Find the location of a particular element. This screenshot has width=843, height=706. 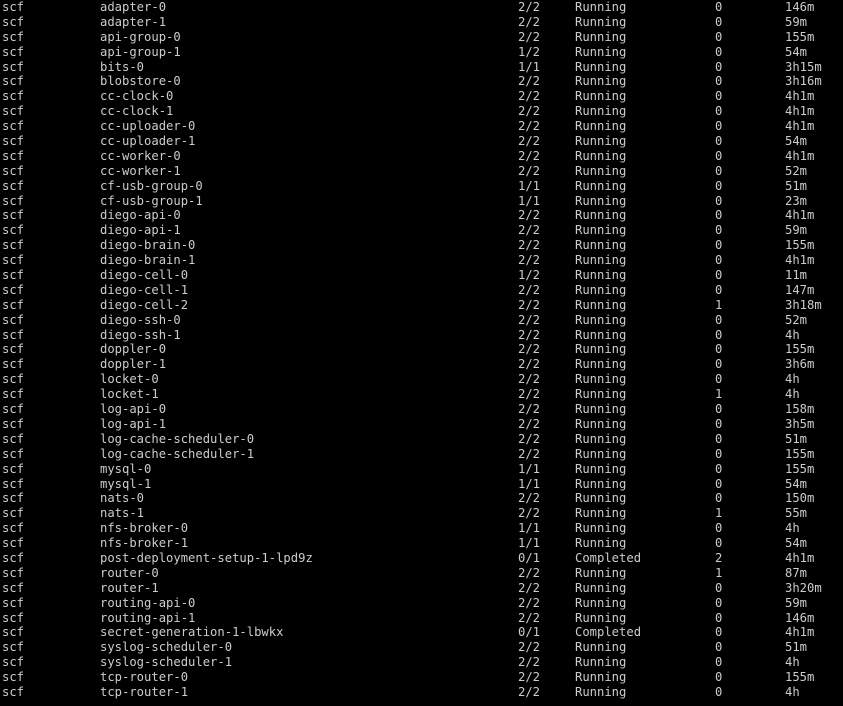

table-row: scf blobstore-0 2/2 Running 0 3h16m is located at coordinates (421, 81).